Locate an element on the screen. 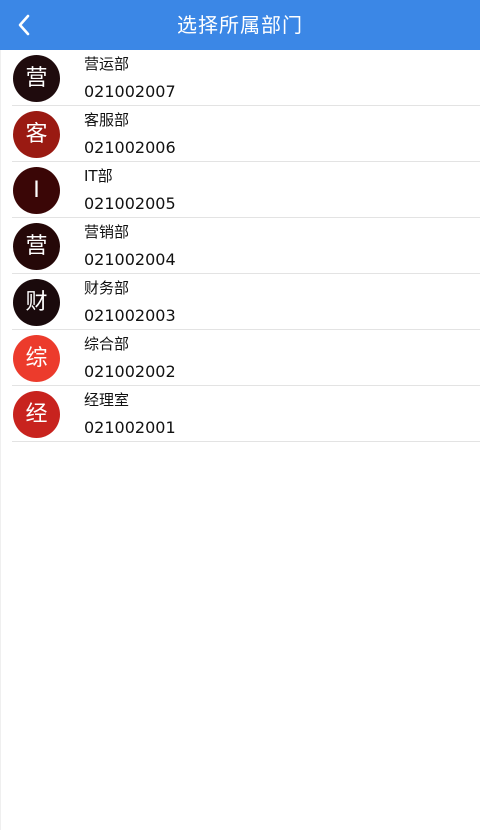 This screenshot has width=480, height=830. page-title: 选择所属部门 is located at coordinates (240, 25).